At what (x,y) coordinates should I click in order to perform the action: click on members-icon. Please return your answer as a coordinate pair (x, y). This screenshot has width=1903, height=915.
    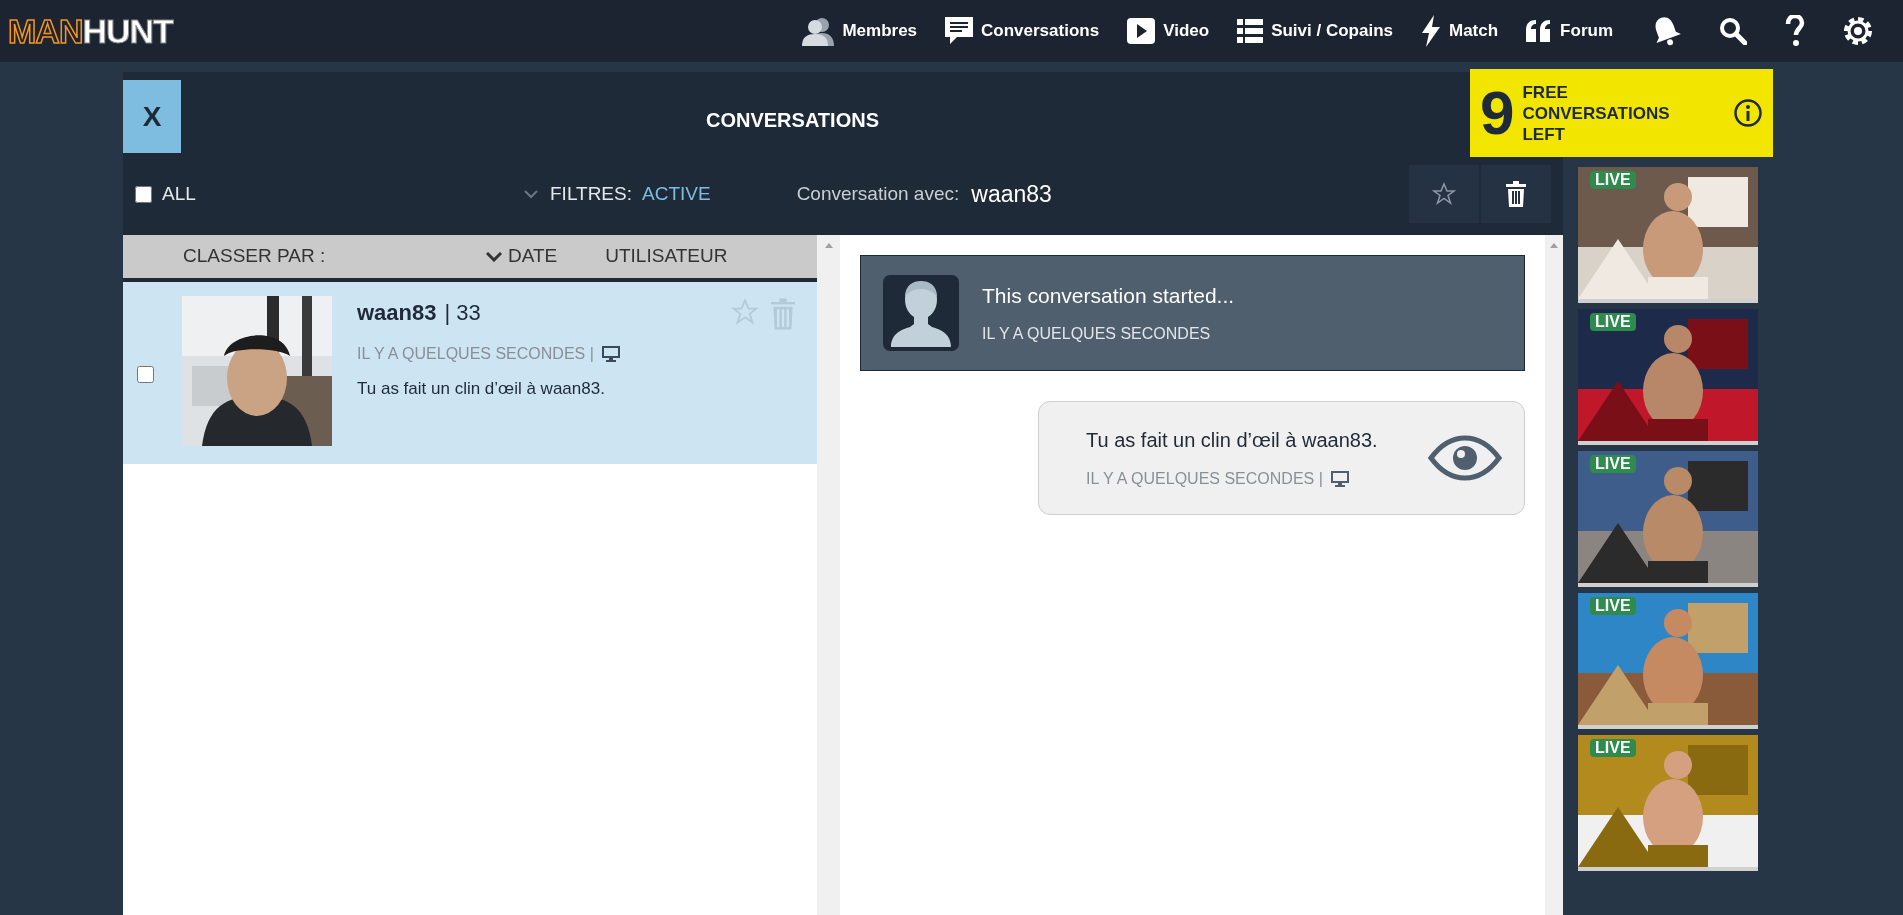
    Looking at the image, I should click on (818, 31).